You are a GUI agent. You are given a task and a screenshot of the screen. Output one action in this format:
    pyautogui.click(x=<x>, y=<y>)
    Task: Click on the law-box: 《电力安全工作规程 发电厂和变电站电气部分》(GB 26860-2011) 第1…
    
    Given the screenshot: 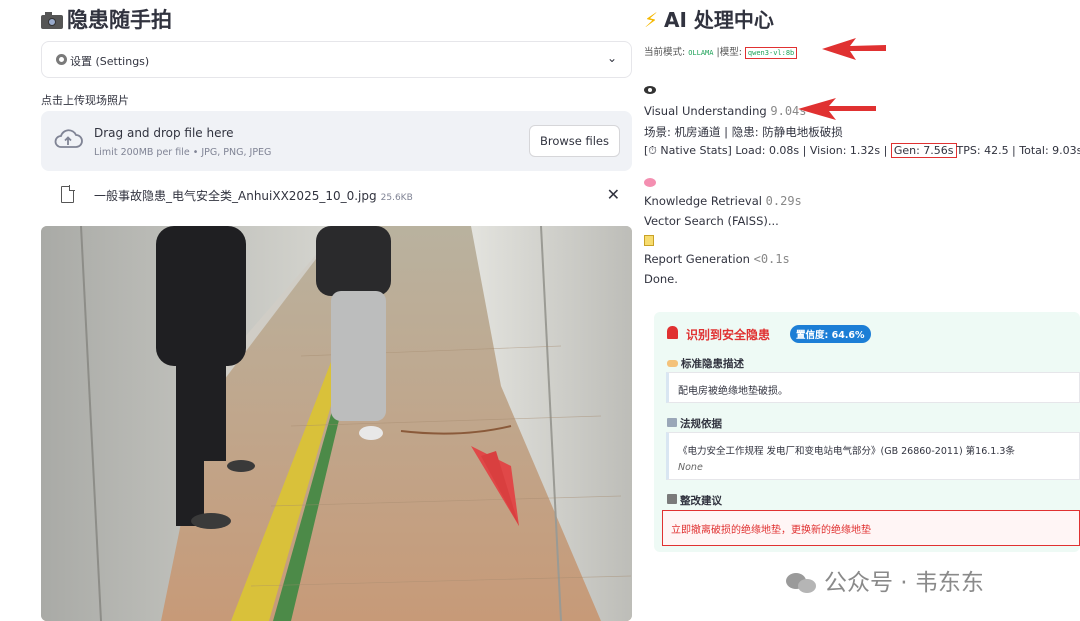 What is the action you would take?
    pyautogui.click(x=873, y=456)
    